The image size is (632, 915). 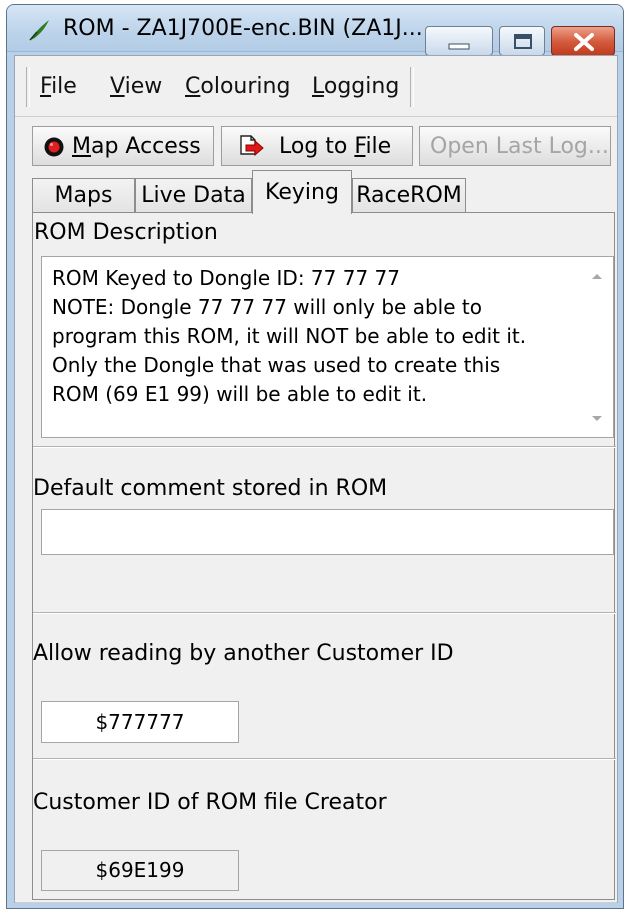 I want to click on tab-keying: Keying, so click(x=302, y=192).